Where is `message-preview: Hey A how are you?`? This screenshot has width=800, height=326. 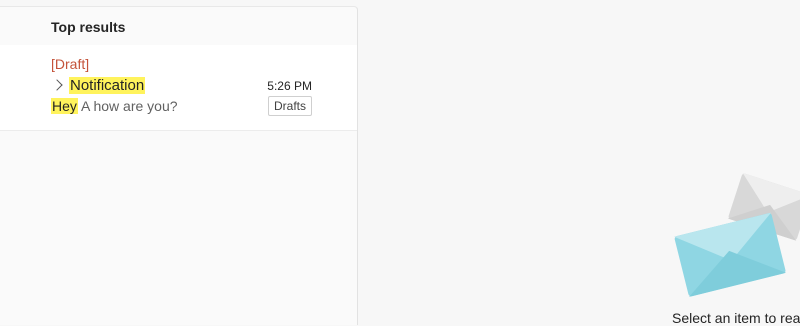
message-preview: Hey A how are you? is located at coordinates (114, 106).